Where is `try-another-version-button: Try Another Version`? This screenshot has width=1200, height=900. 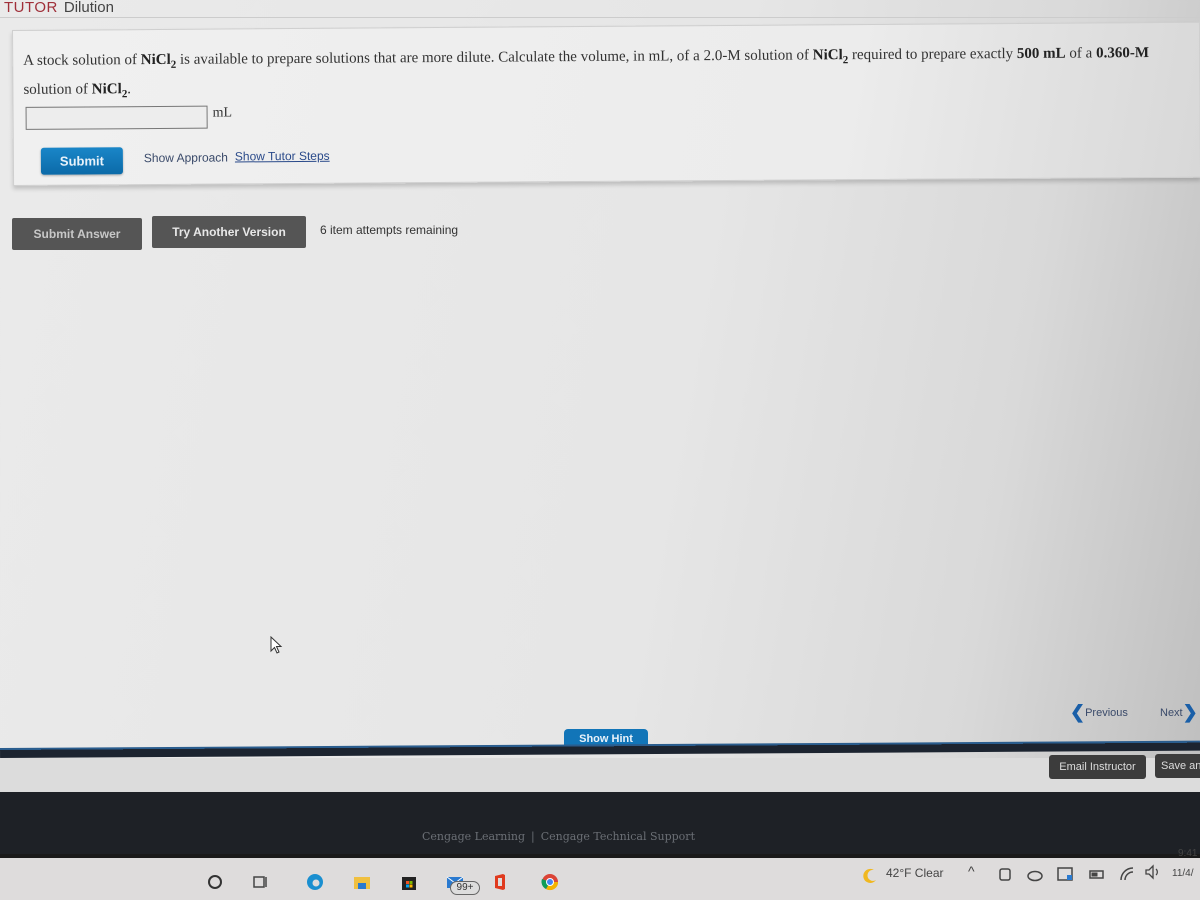
try-another-version-button: Try Another Version is located at coordinates (229, 232).